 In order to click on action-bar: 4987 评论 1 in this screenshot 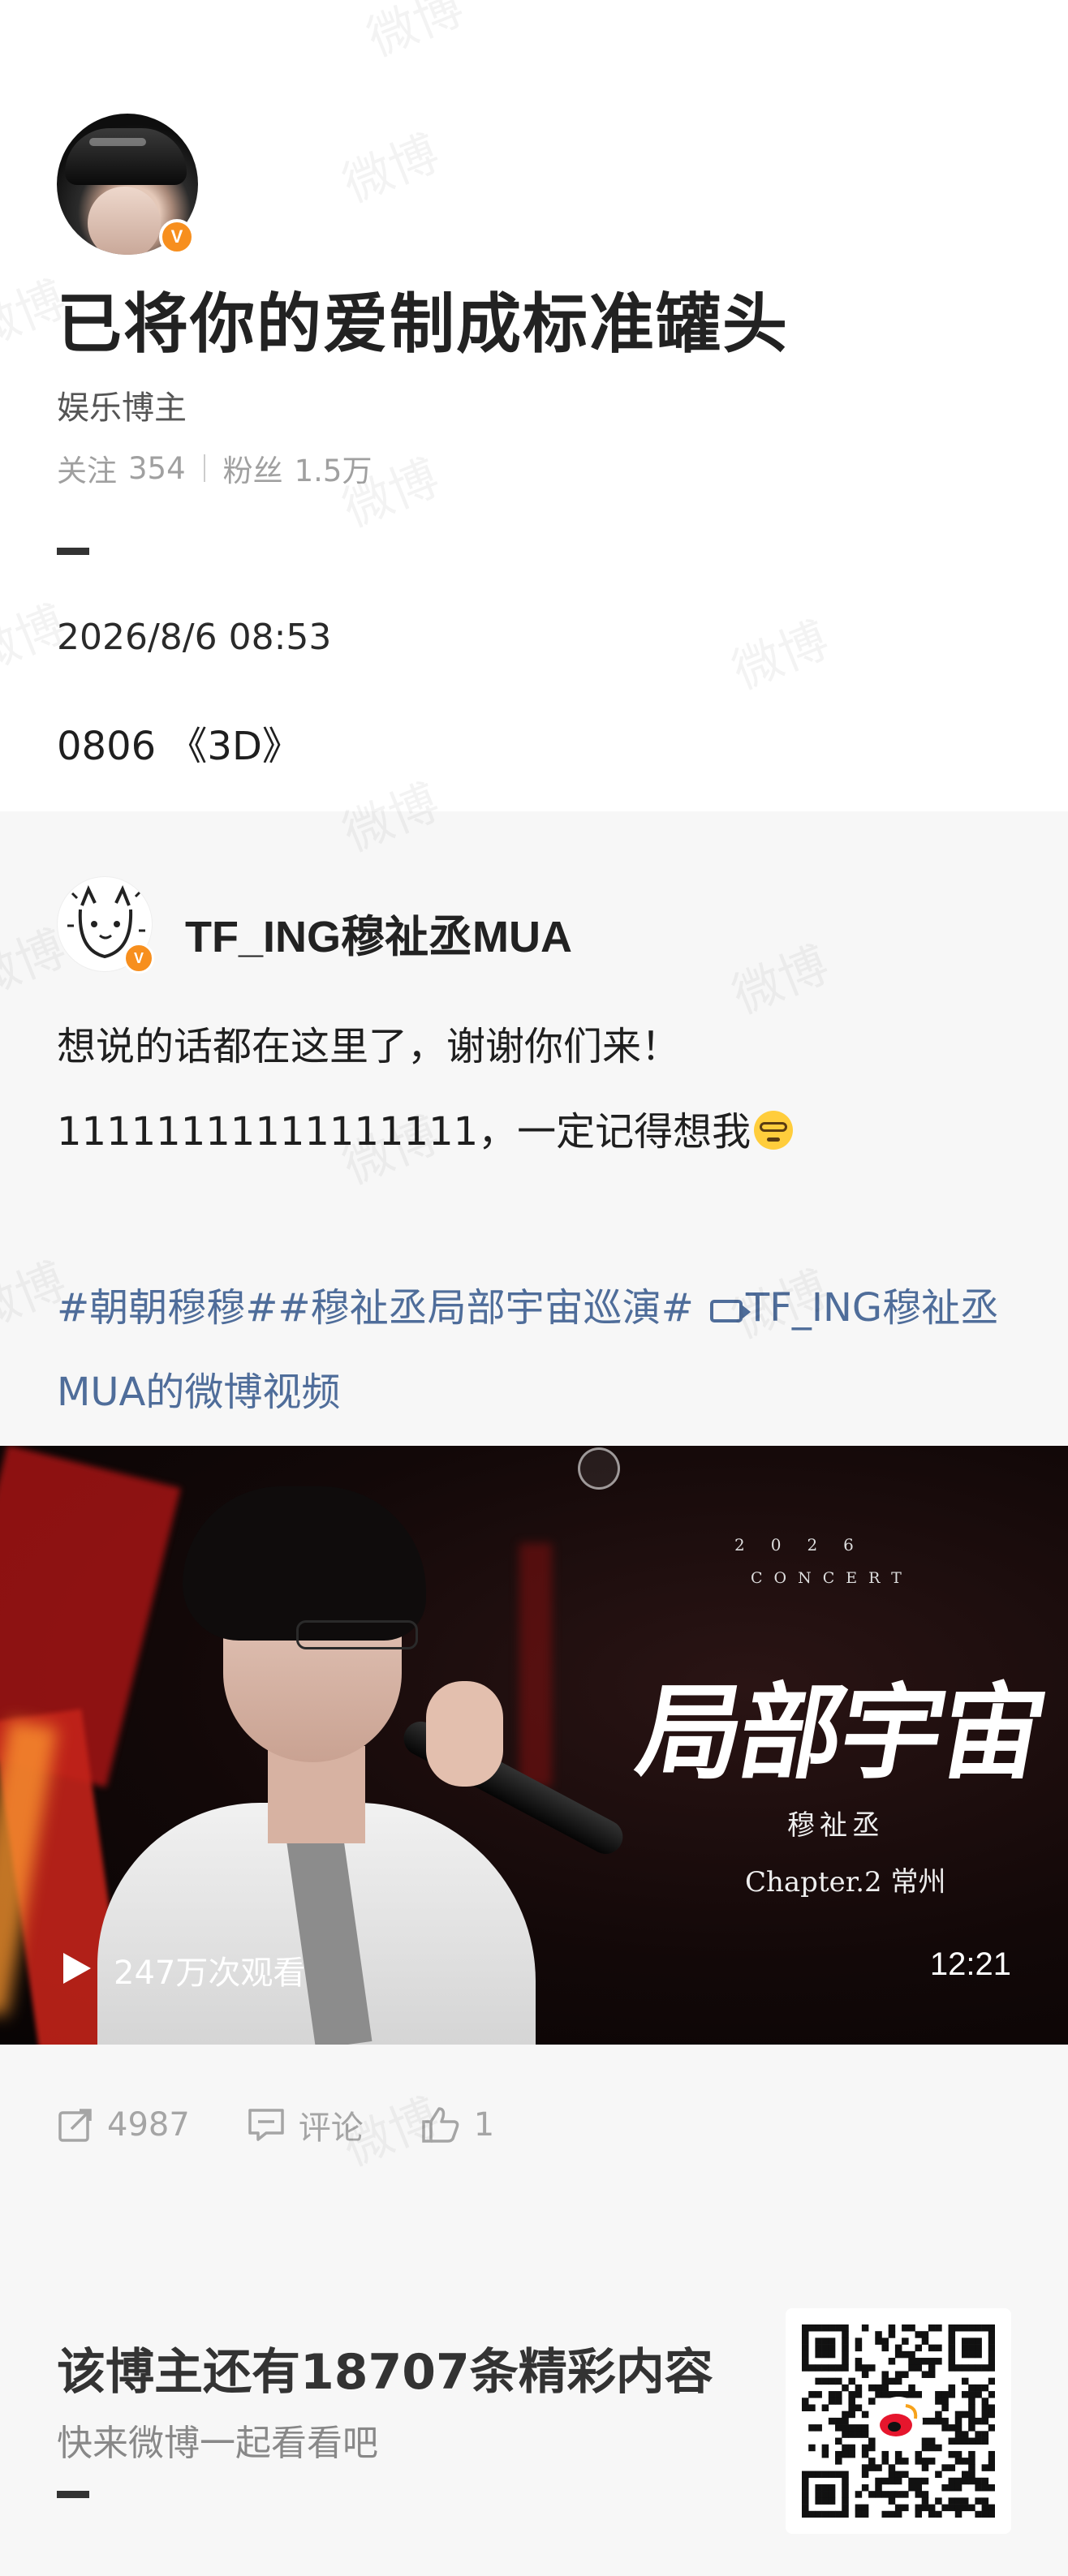, I will do `click(304, 2124)`.